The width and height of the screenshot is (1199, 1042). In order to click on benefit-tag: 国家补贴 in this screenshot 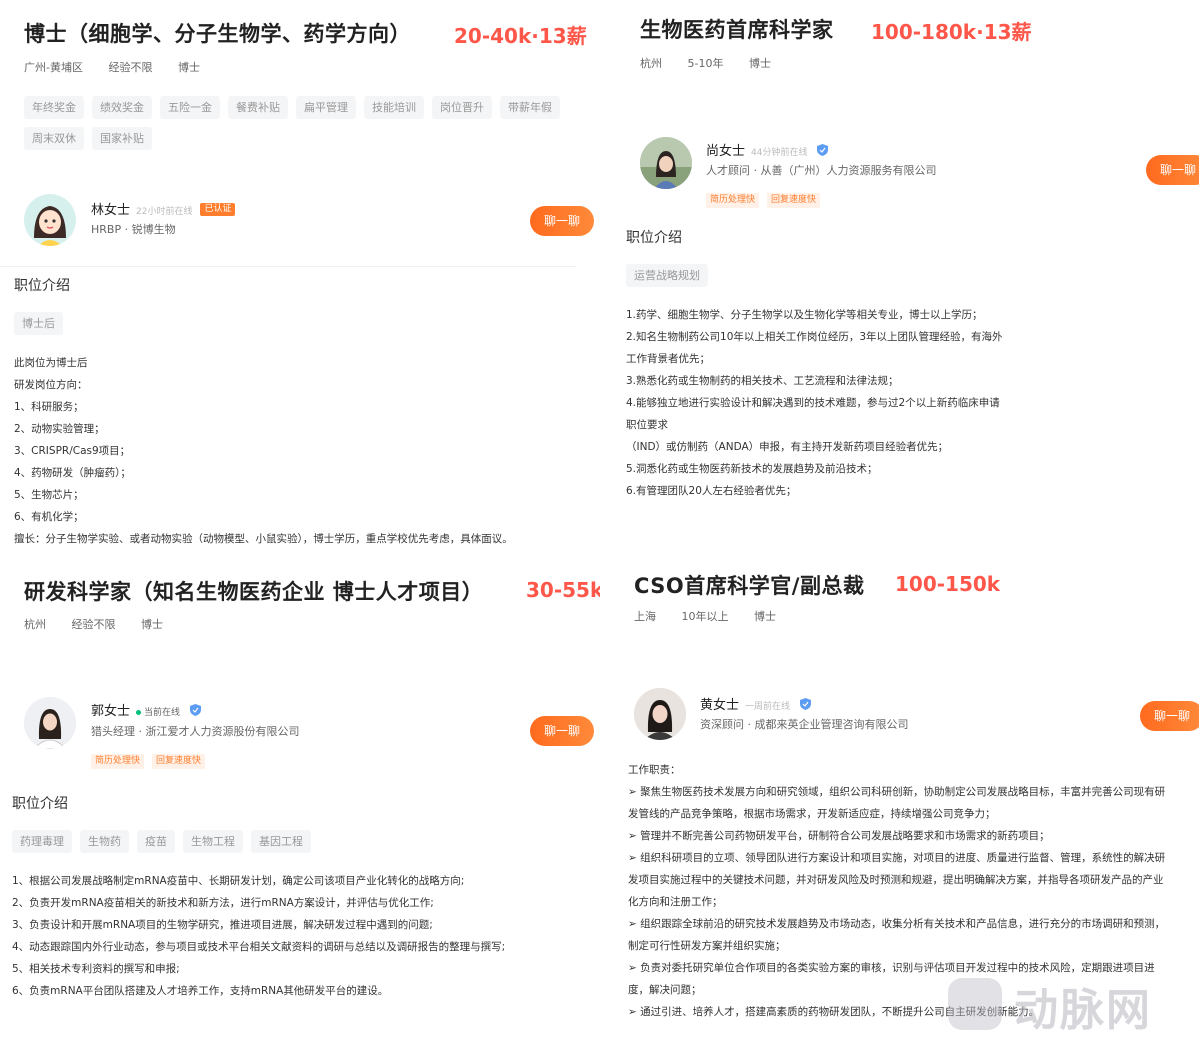, I will do `click(122, 138)`.